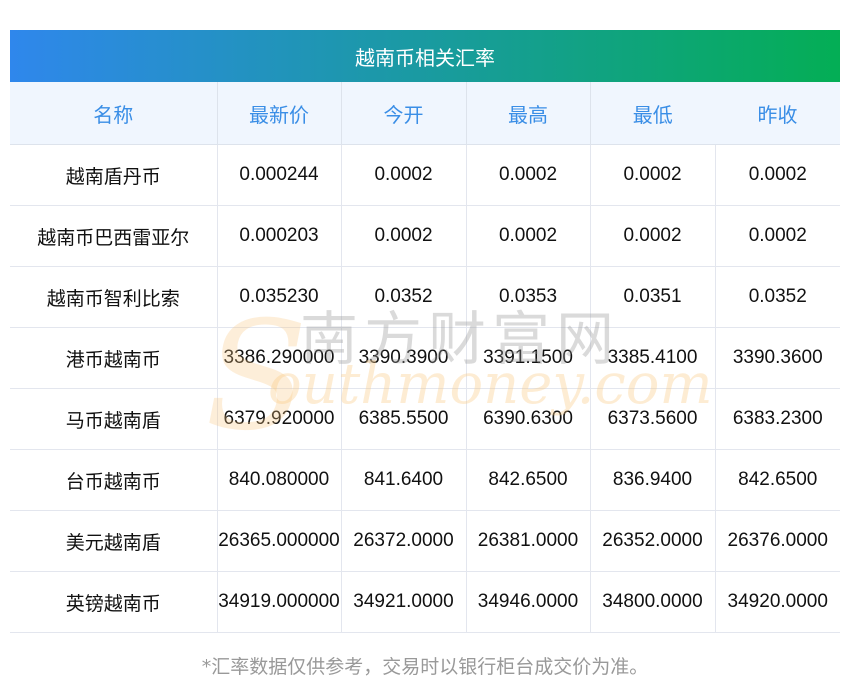  Describe the element at coordinates (279, 236) in the screenshot. I see `rate-cell: 0.000203` at that location.